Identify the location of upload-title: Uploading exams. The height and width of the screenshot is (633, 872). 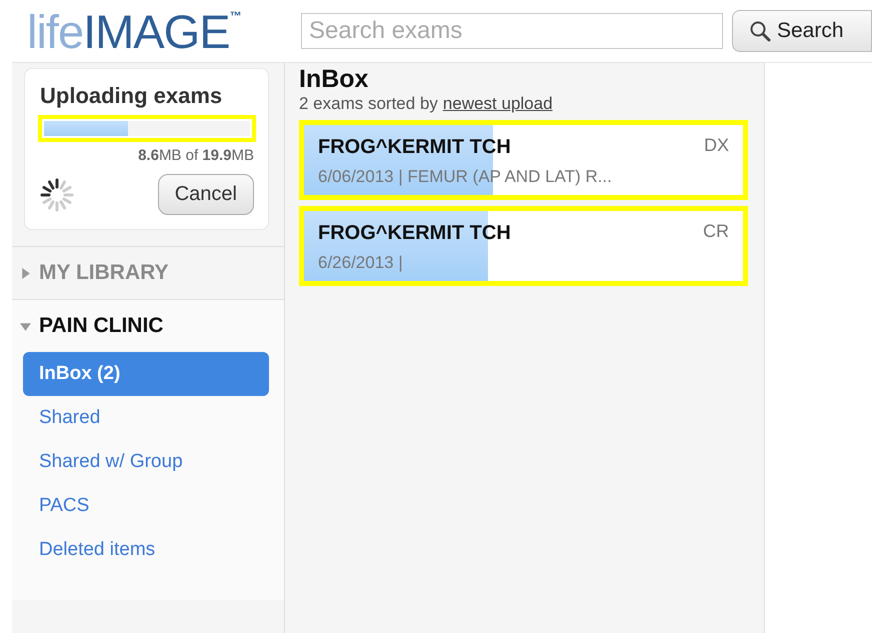
(132, 96).